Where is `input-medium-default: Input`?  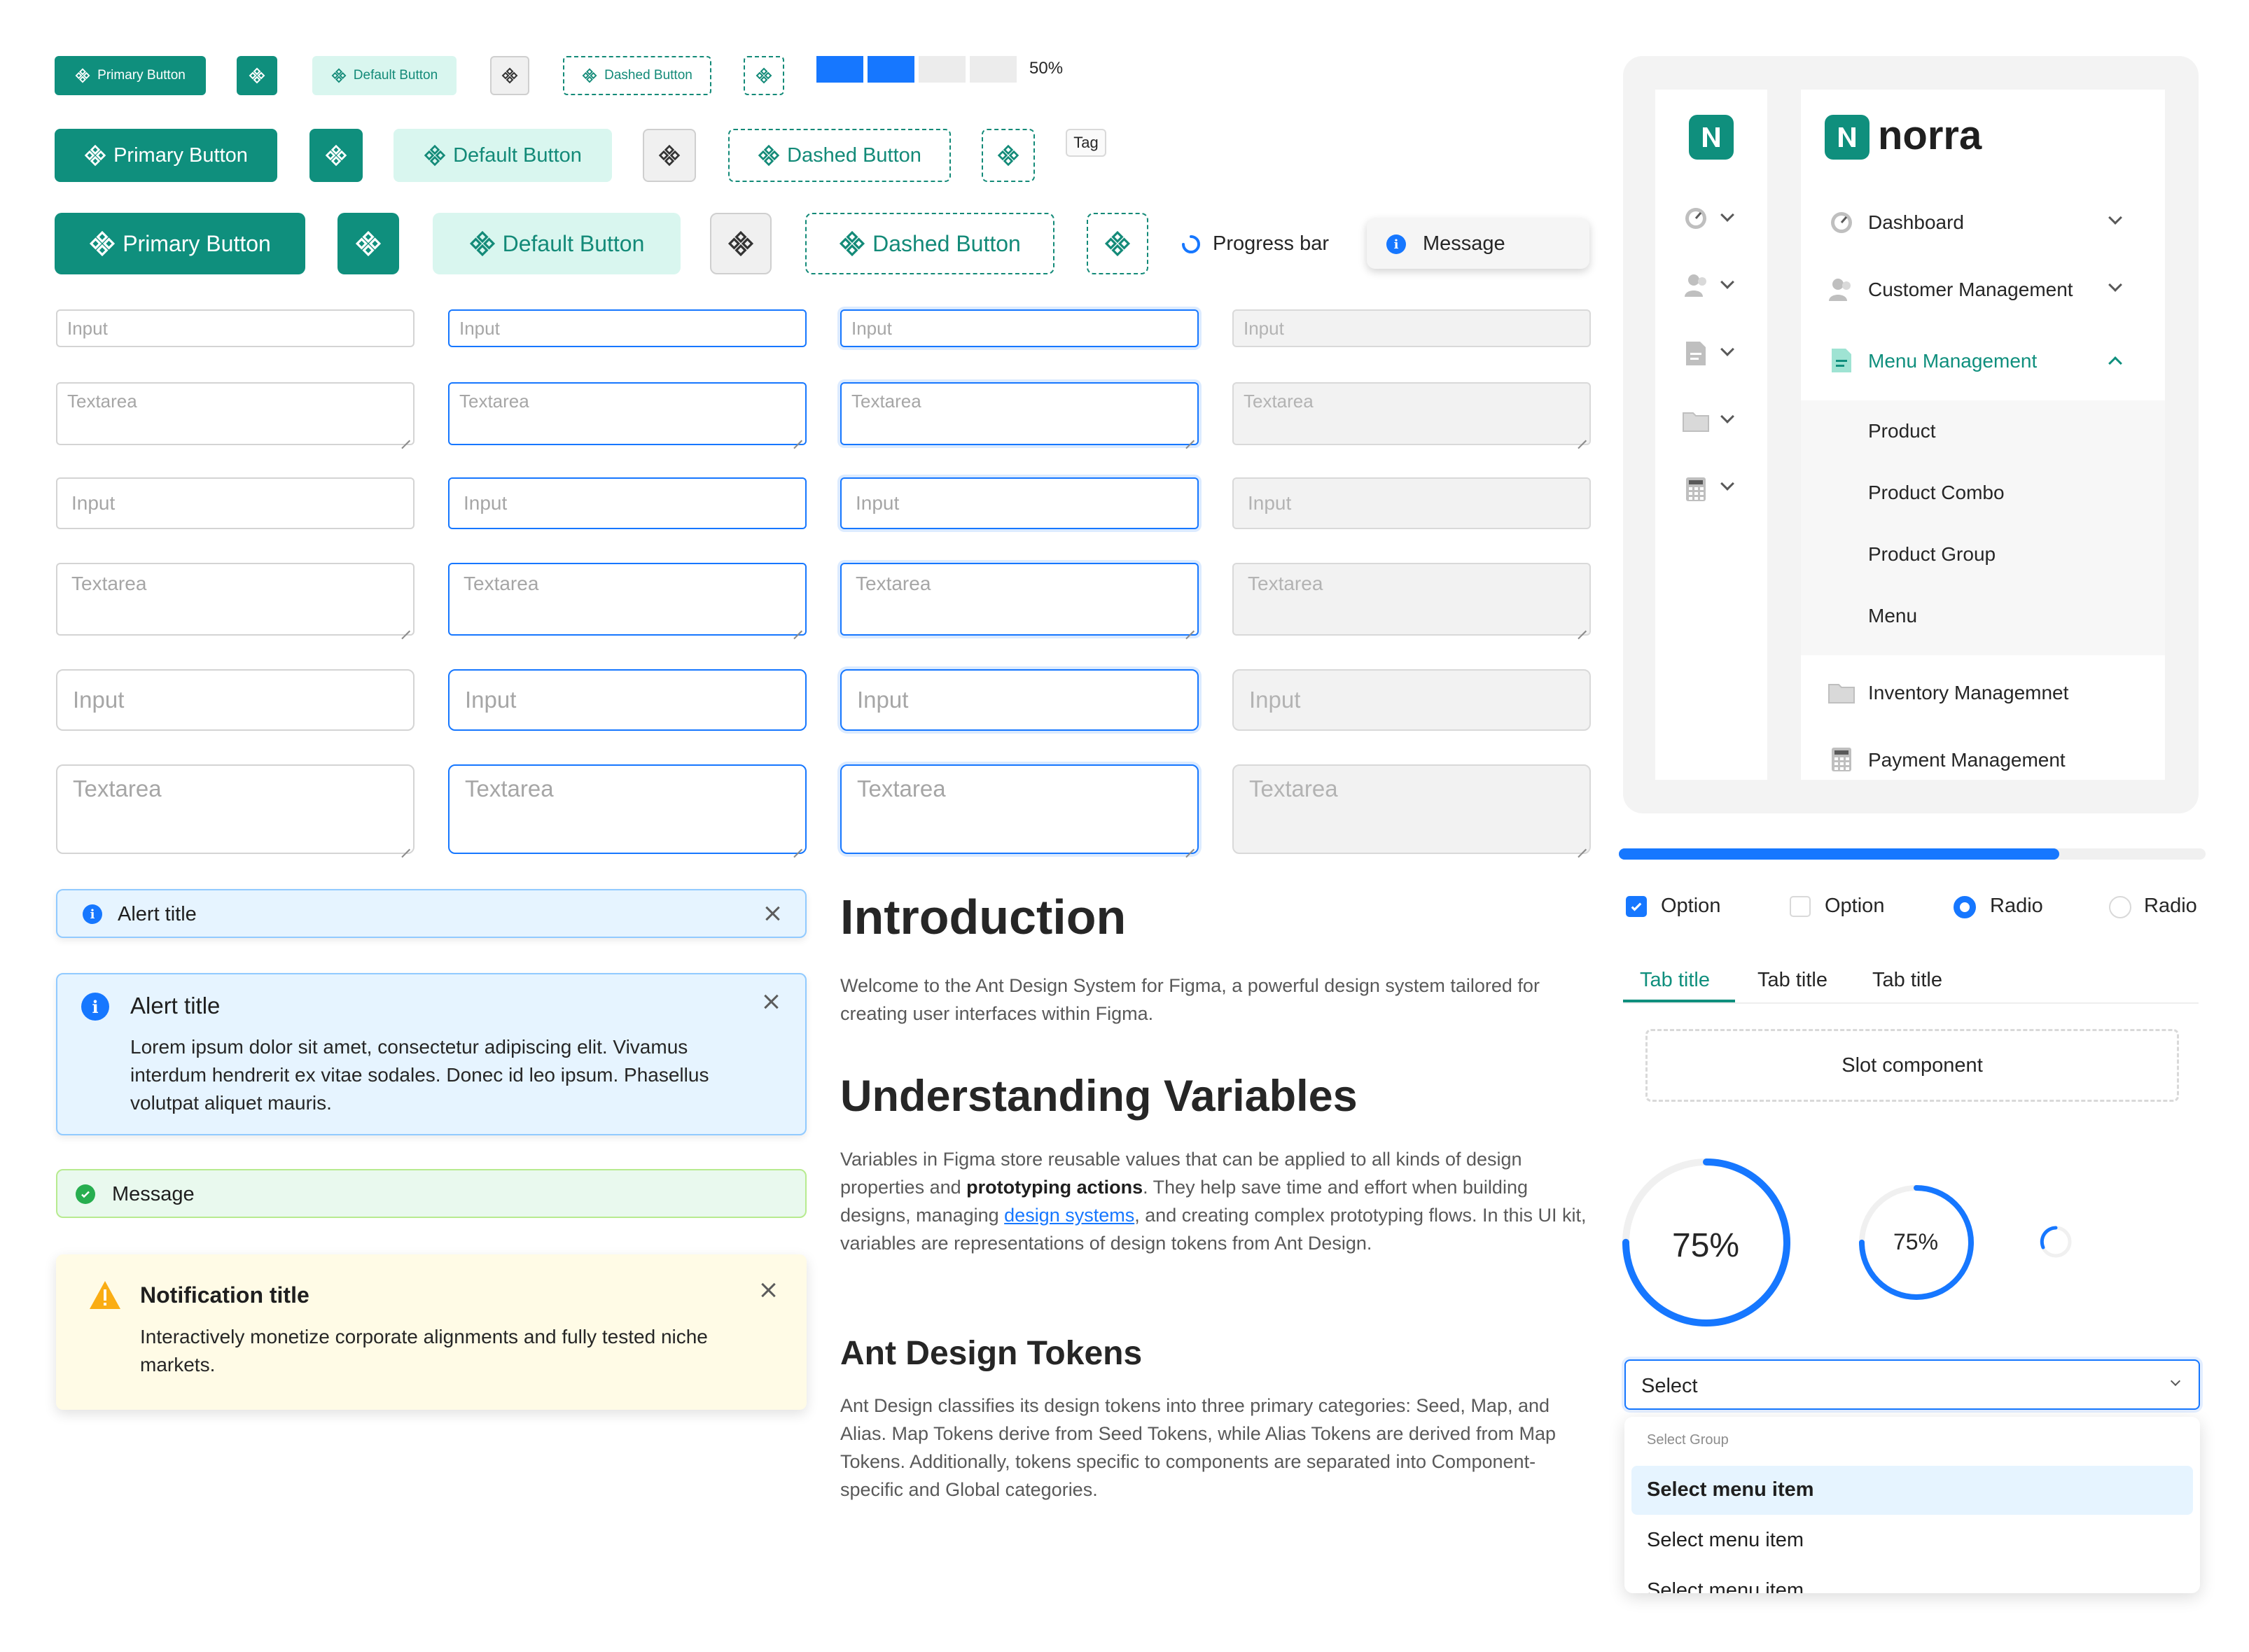
input-medium-default: Input is located at coordinates (235, 503).